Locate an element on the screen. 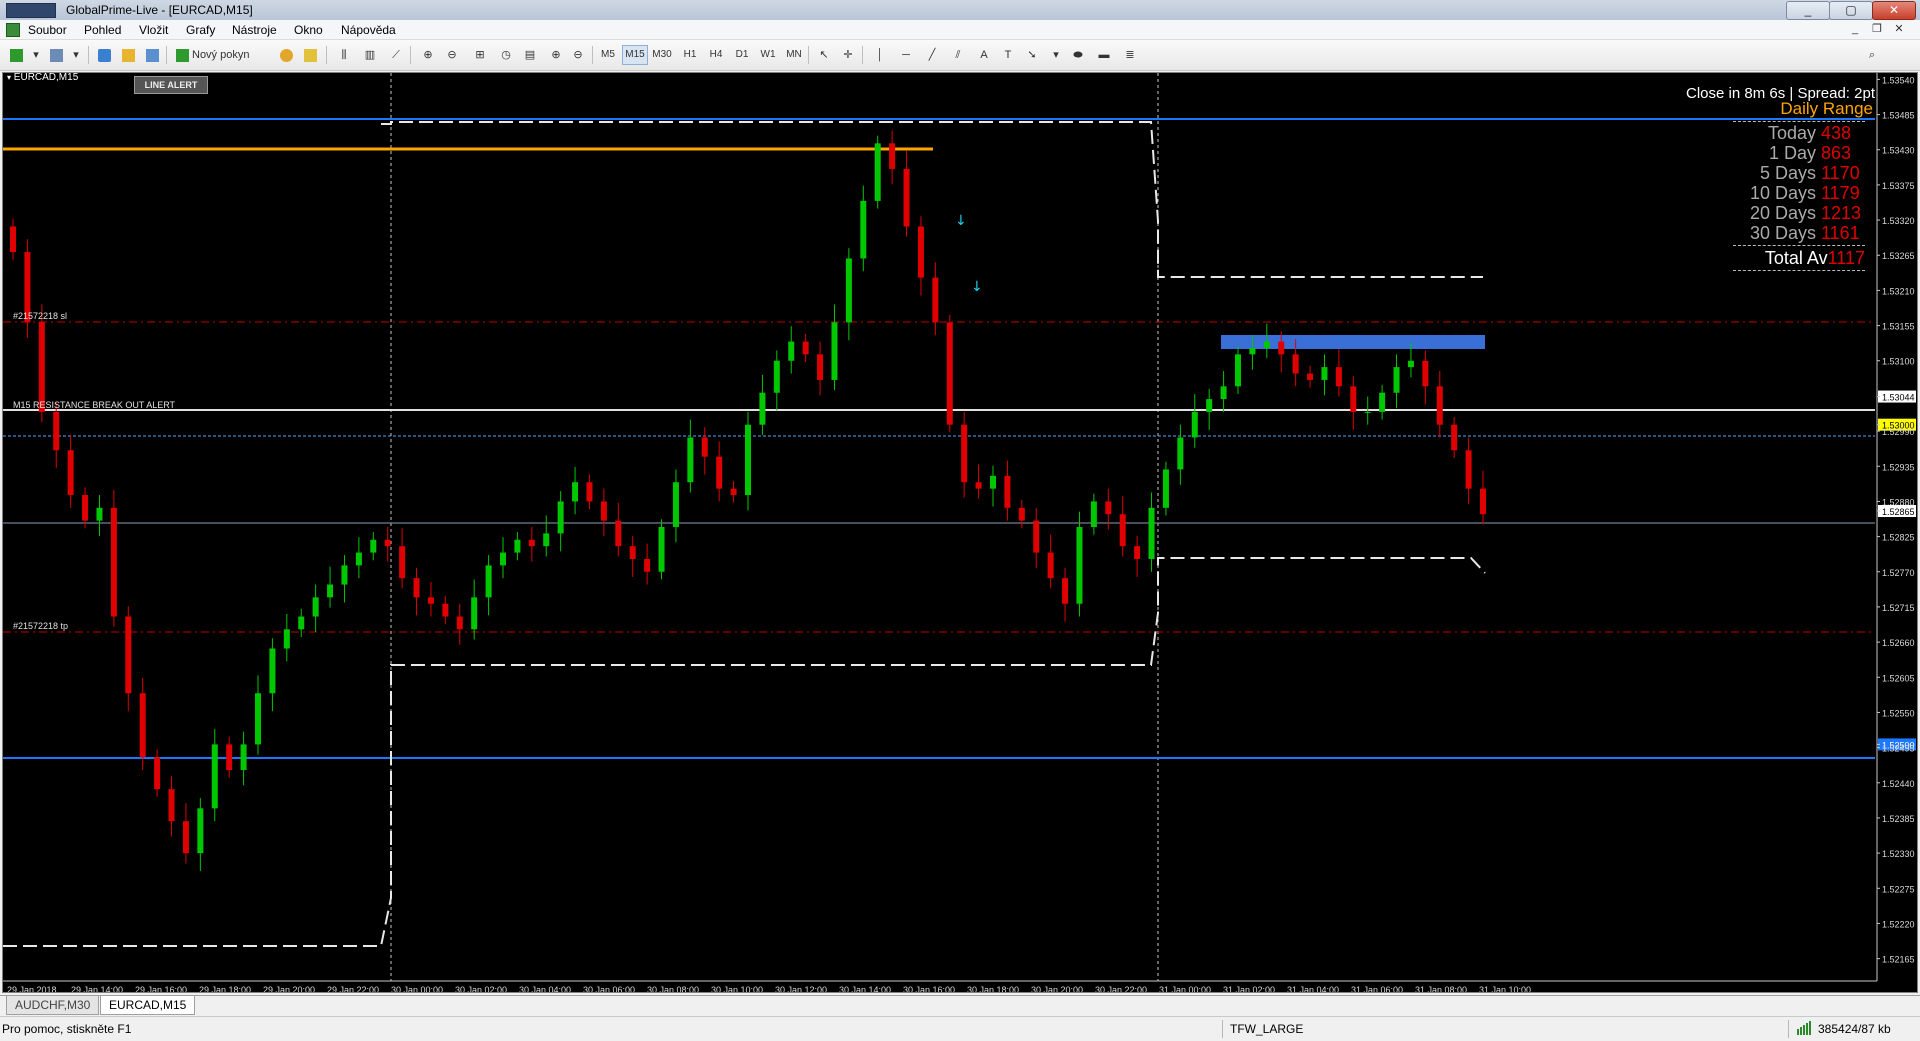  line-alert-button: LINE ALERT is located at coordinates (171, 85).